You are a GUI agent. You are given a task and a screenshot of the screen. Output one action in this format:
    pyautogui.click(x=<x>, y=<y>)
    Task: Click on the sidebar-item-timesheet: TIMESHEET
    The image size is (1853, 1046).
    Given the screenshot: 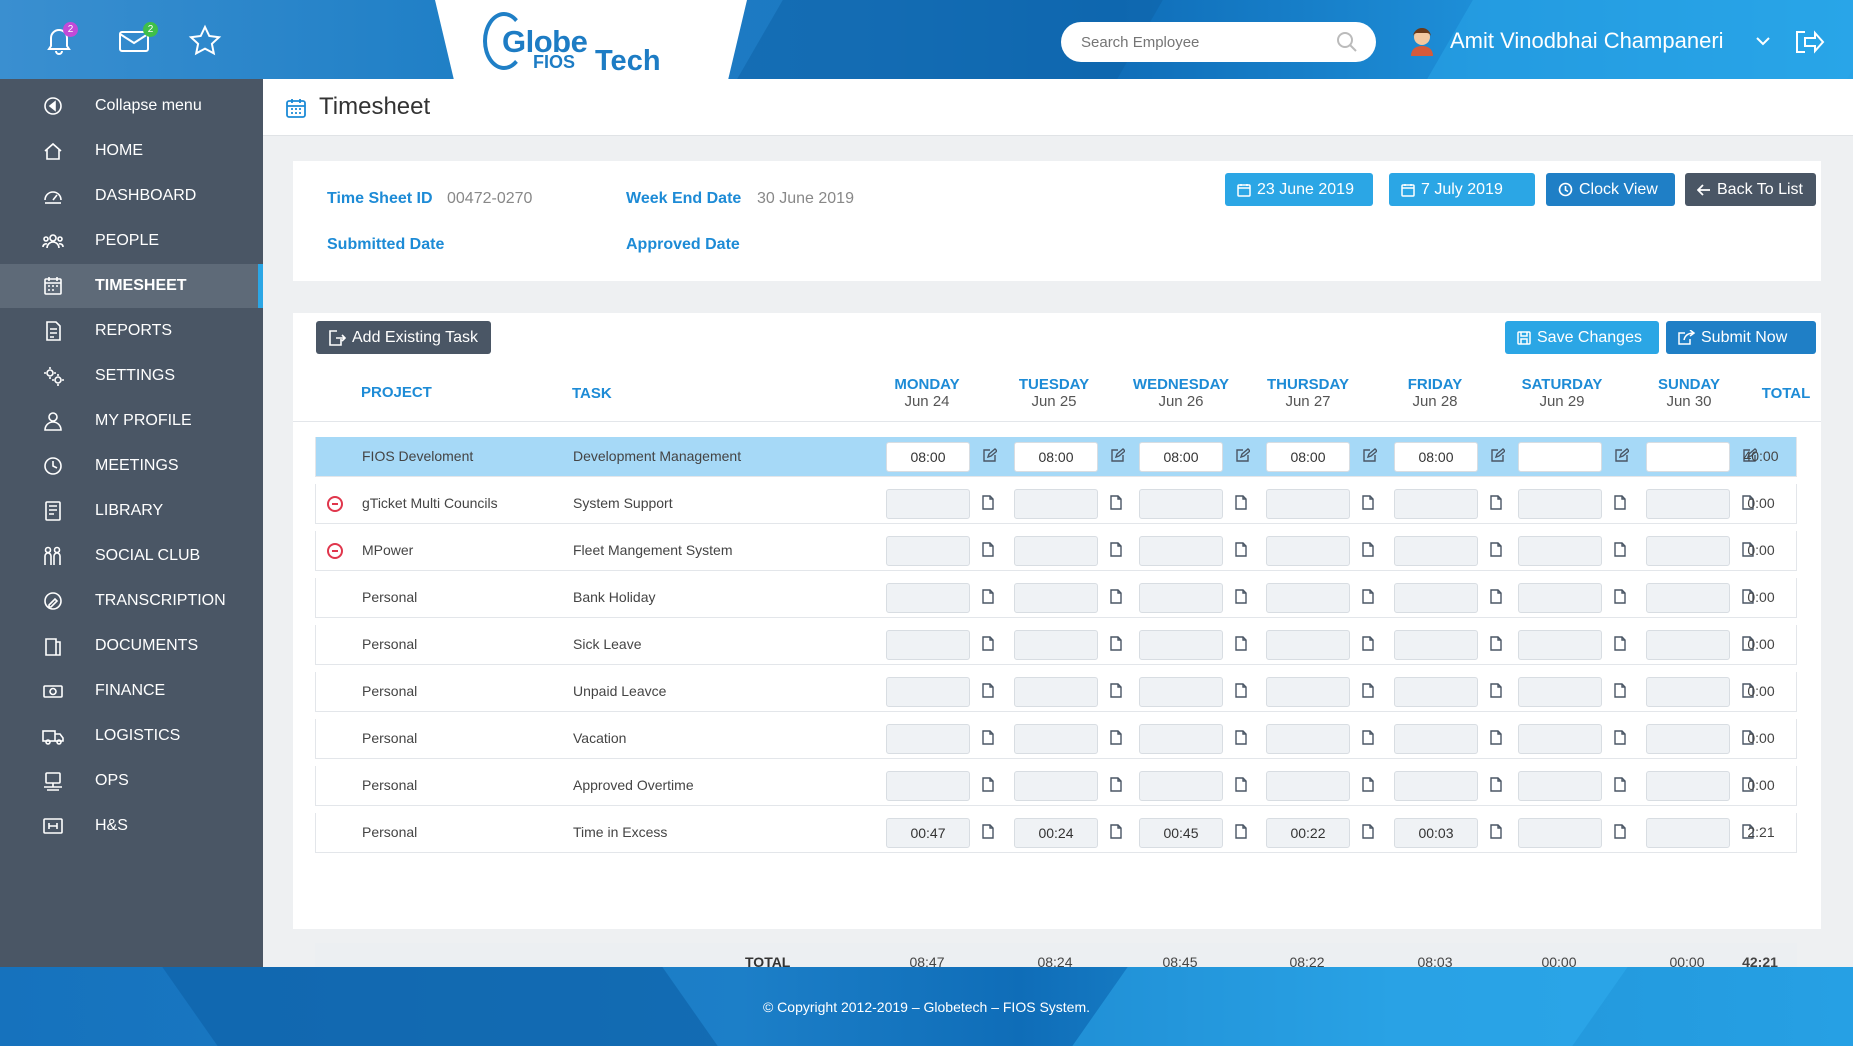 What is the action you would take?
    pyautogui.click(x=131, y=286)
    